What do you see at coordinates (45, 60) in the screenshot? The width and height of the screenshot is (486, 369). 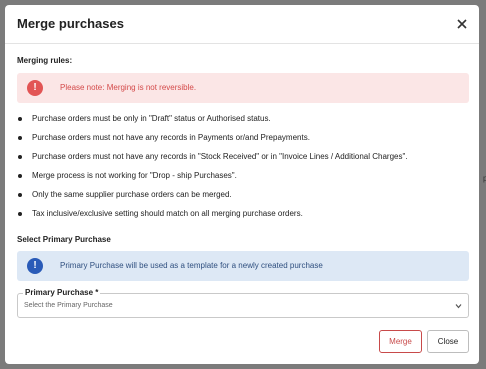 I see `merging-rules-label: Merging rules:` at bounding box center [45, 60].